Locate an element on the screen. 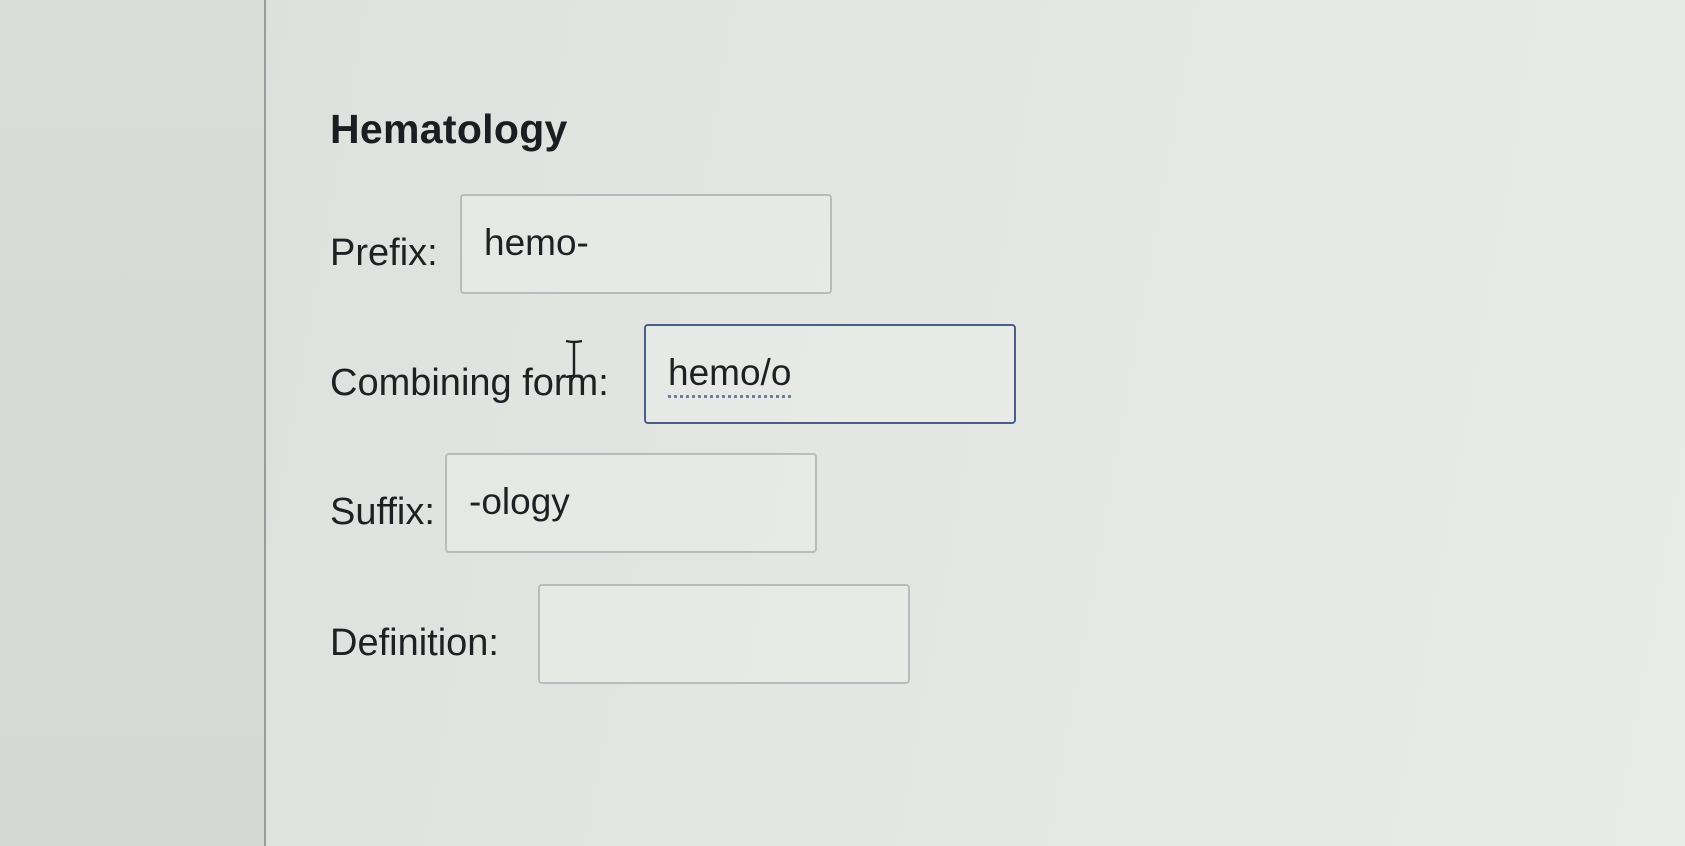 This screenshot has width=1685, height=846. prefix-label: Prefix: is located at coordinates (384, 253).